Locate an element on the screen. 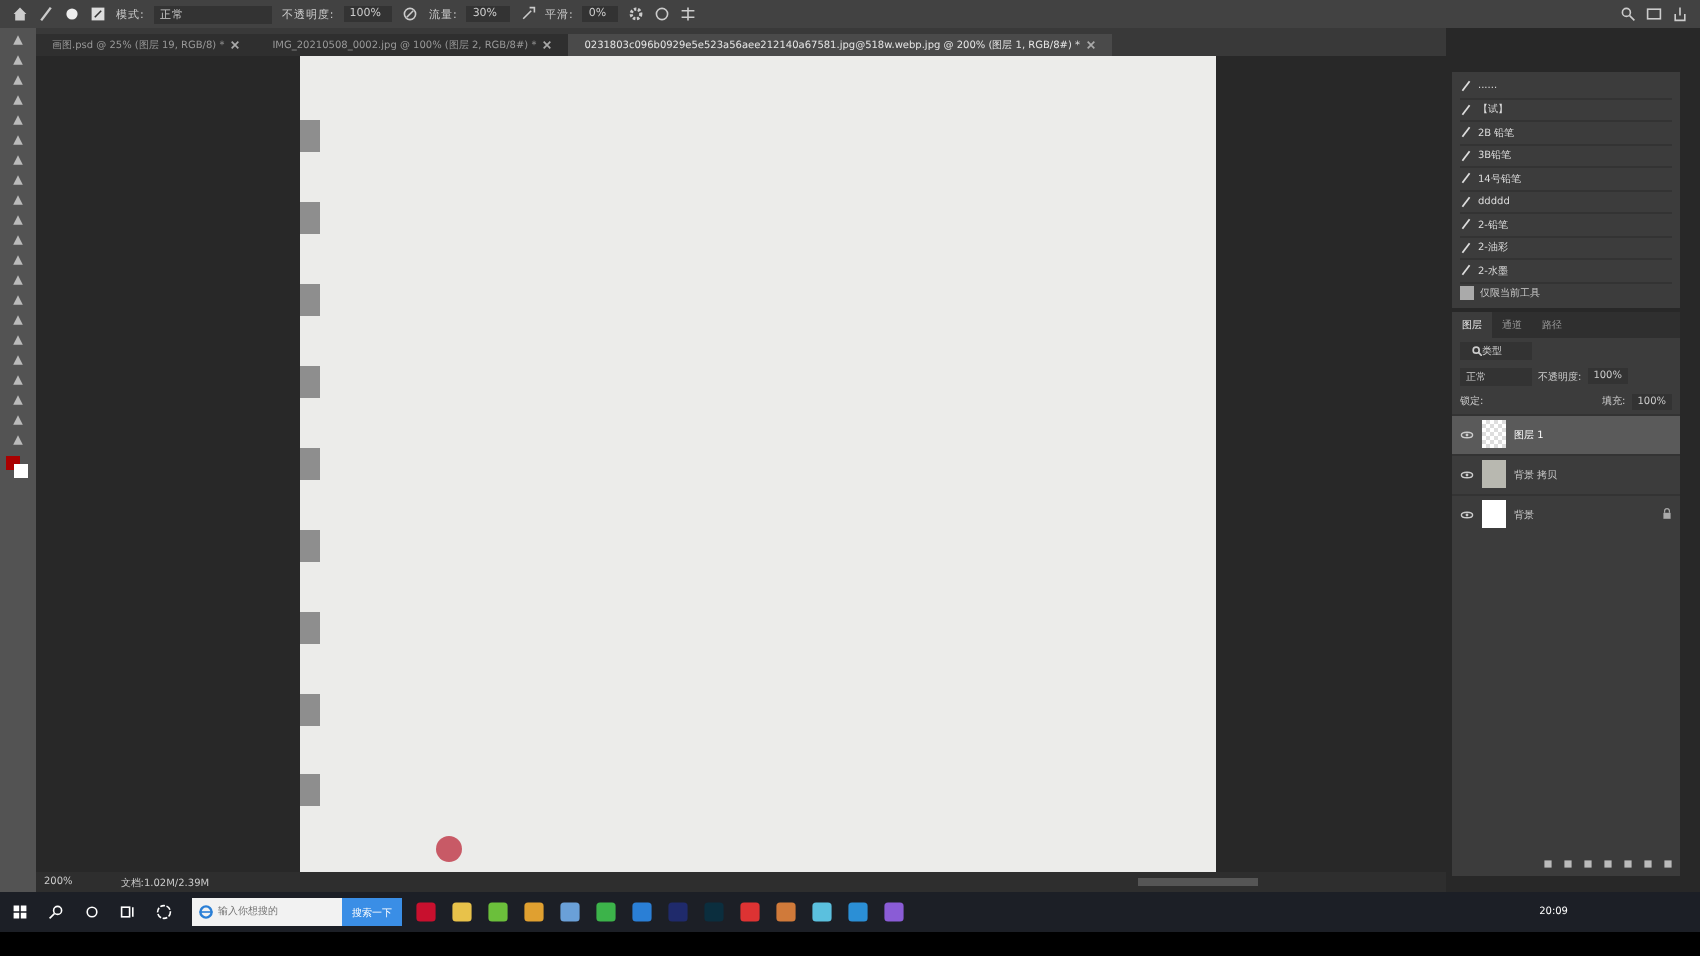  share-icon is located at coordinates (1680, 14).